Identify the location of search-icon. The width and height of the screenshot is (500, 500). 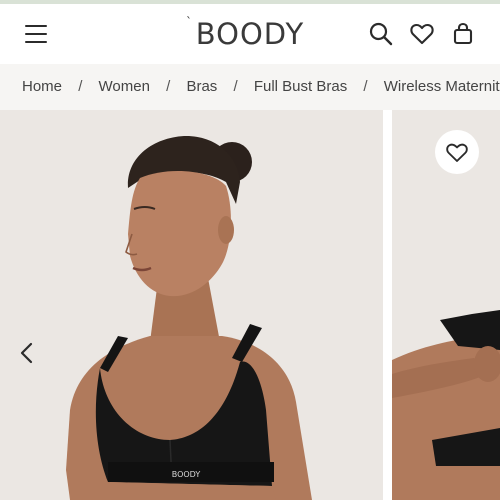
(381, 34).